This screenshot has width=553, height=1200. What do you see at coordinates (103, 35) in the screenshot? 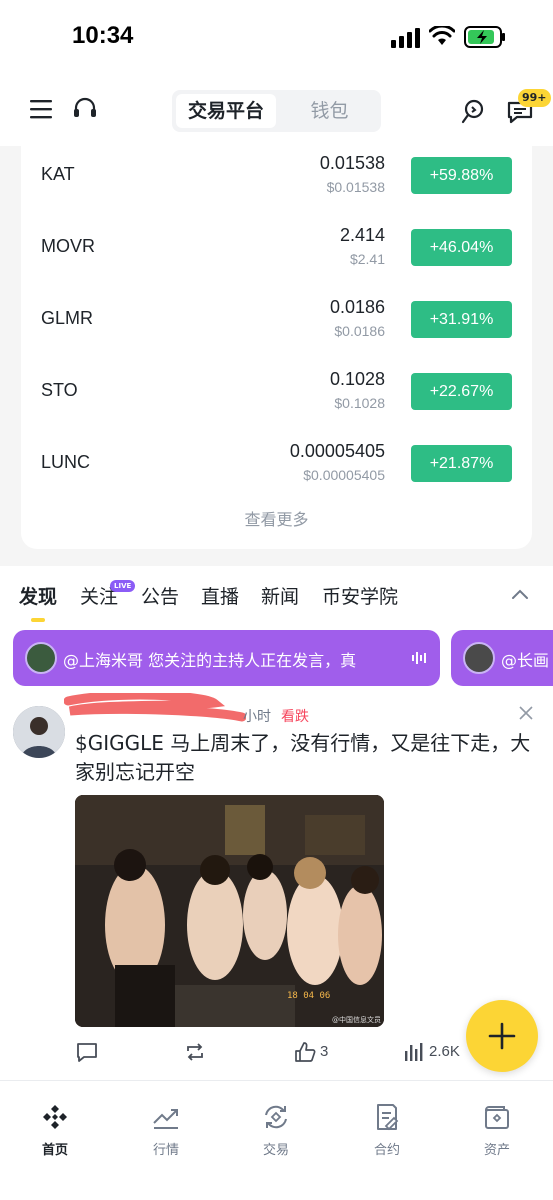
I see `status-time: 10:34` at bounding box center [103, 35].